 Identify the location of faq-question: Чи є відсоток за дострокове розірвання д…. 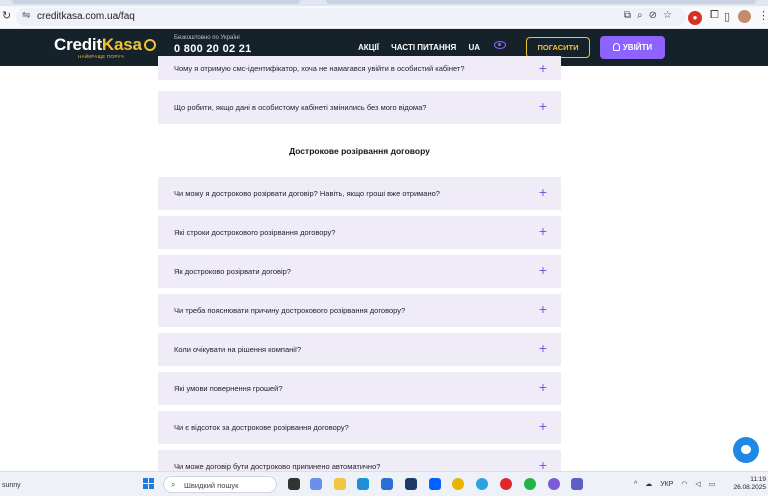
(261, 427).